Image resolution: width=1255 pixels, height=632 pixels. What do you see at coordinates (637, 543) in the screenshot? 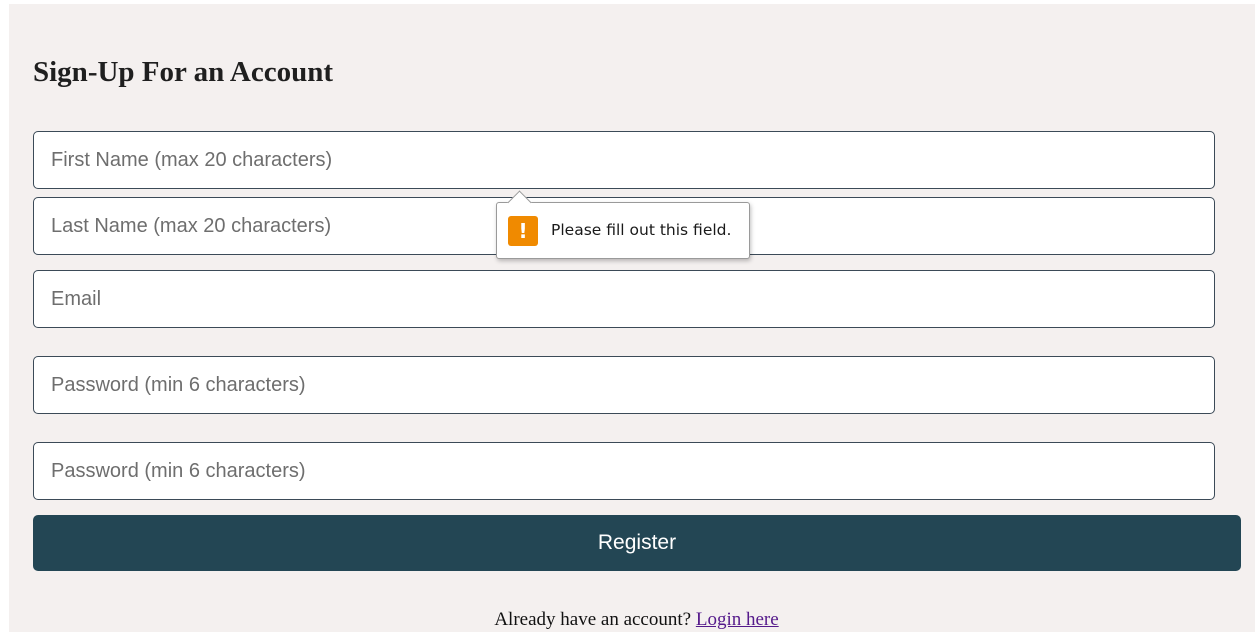
I see `register-button: Register` at bounding box center [637, 543].